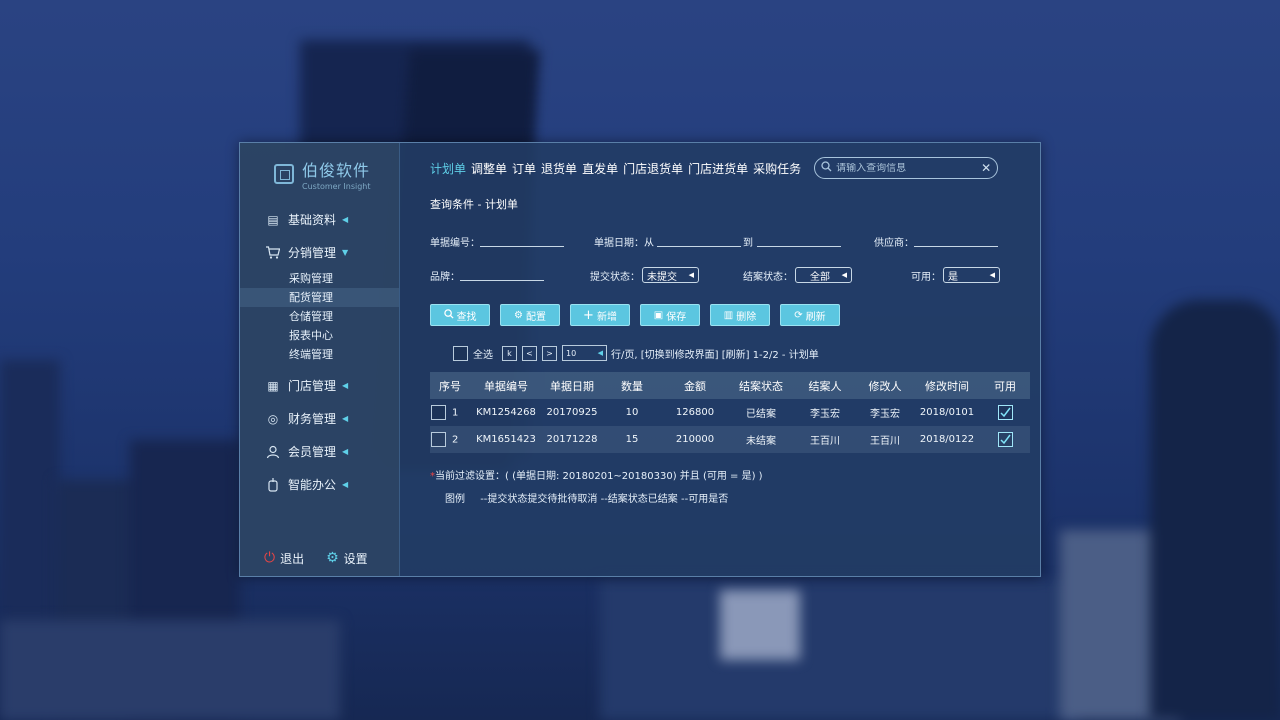  What do you see at coordinates (632, 386) in the screenshot?
I see `col-header-qty: 数量` at bounding box center [632, 386].